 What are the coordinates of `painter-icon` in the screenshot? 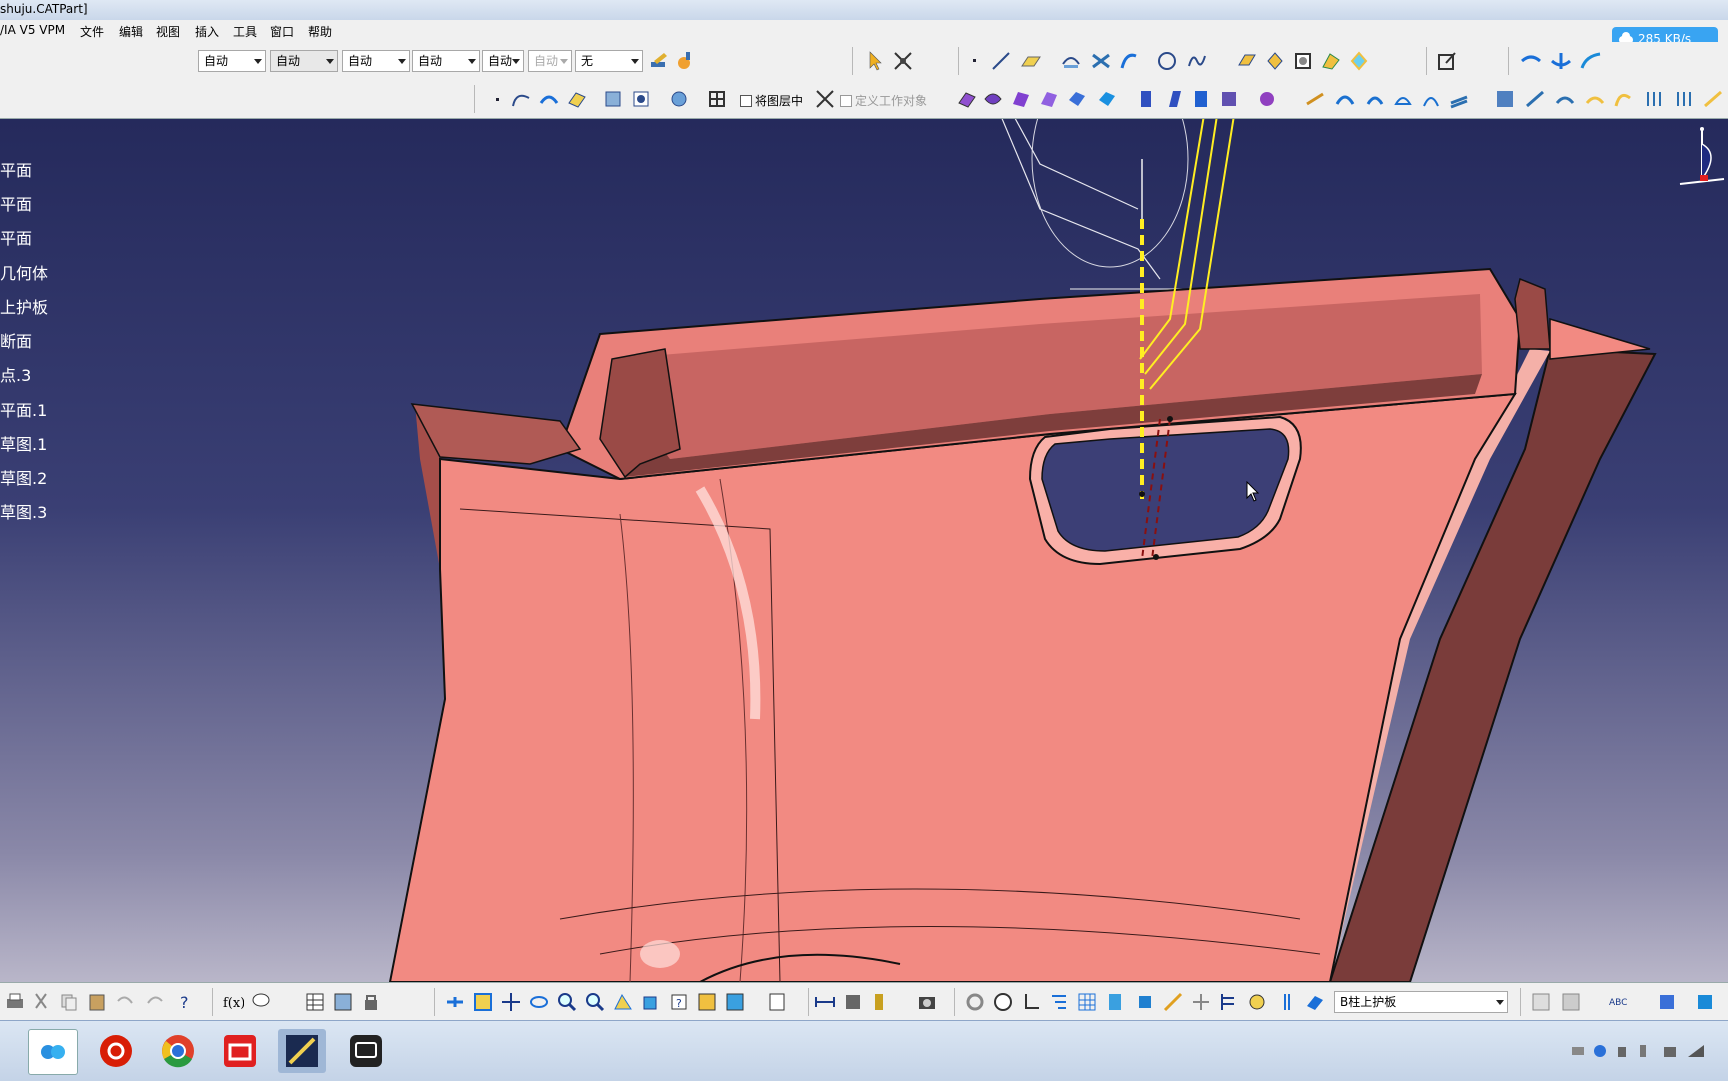 It's located at (659, 61).